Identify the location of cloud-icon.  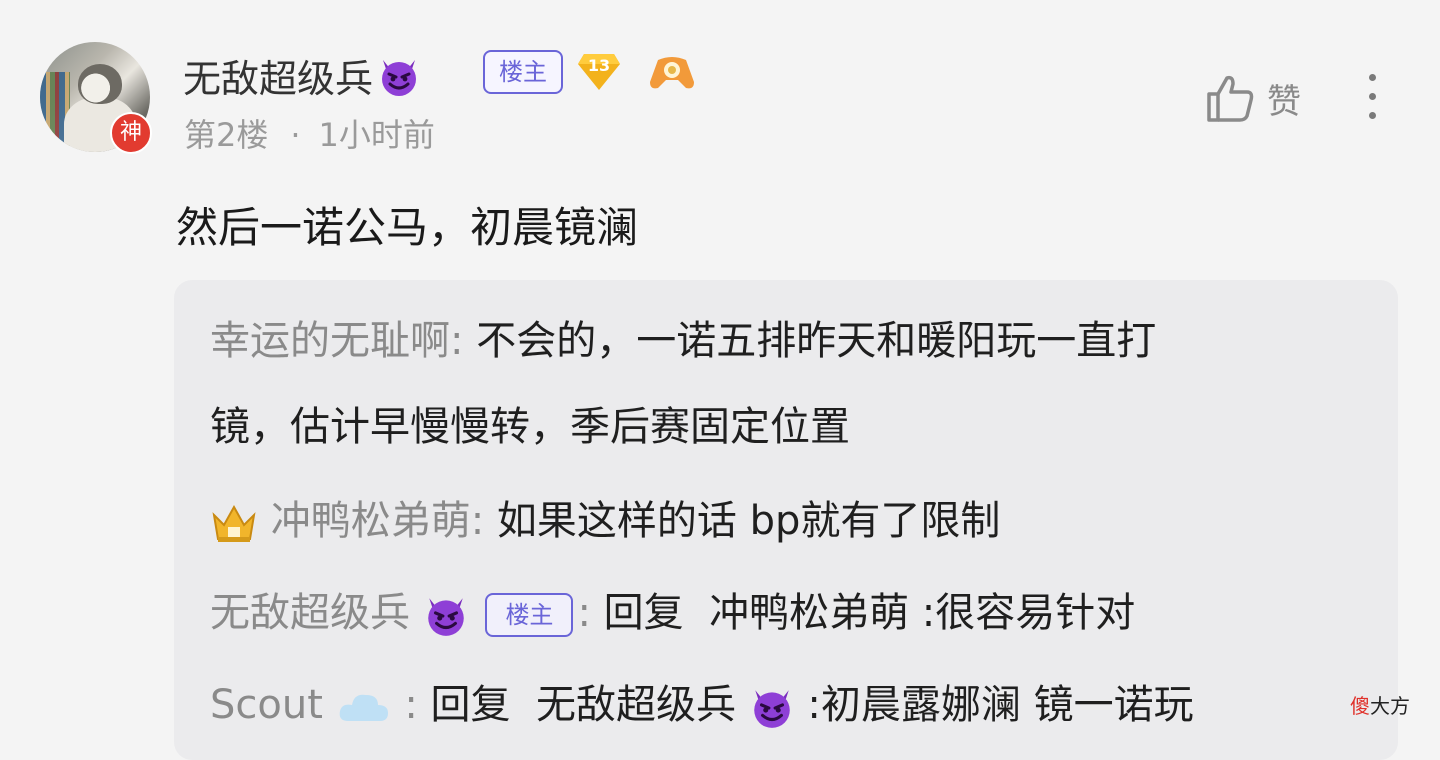
(363, 707).